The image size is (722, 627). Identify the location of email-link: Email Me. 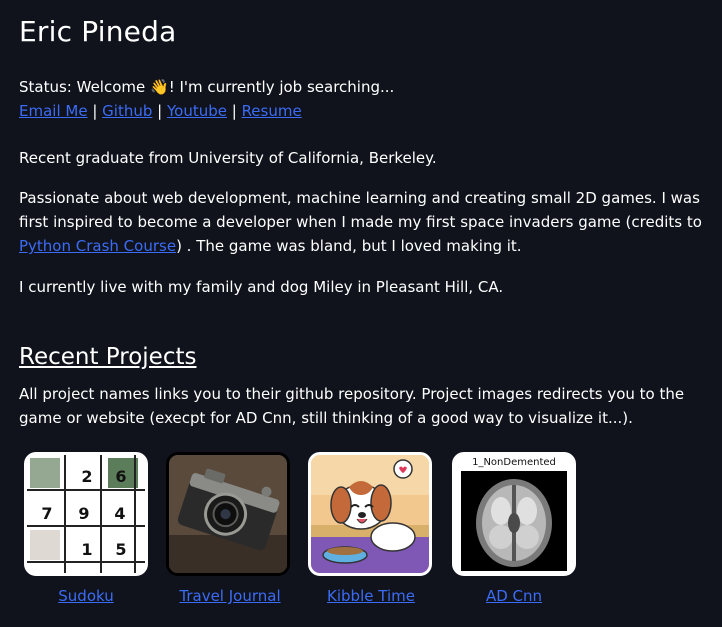
(53, 111).